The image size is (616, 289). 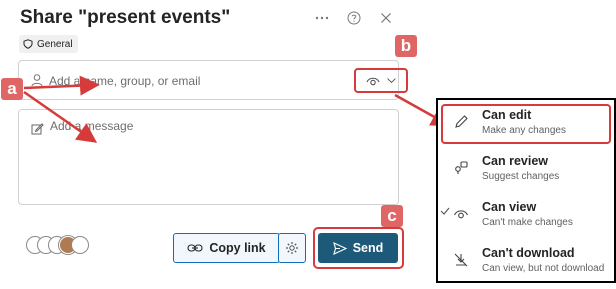 What do you see at coordinates (28, 44) in the screenshot?
I see `shield-icon` at bounding box center [28, 44].